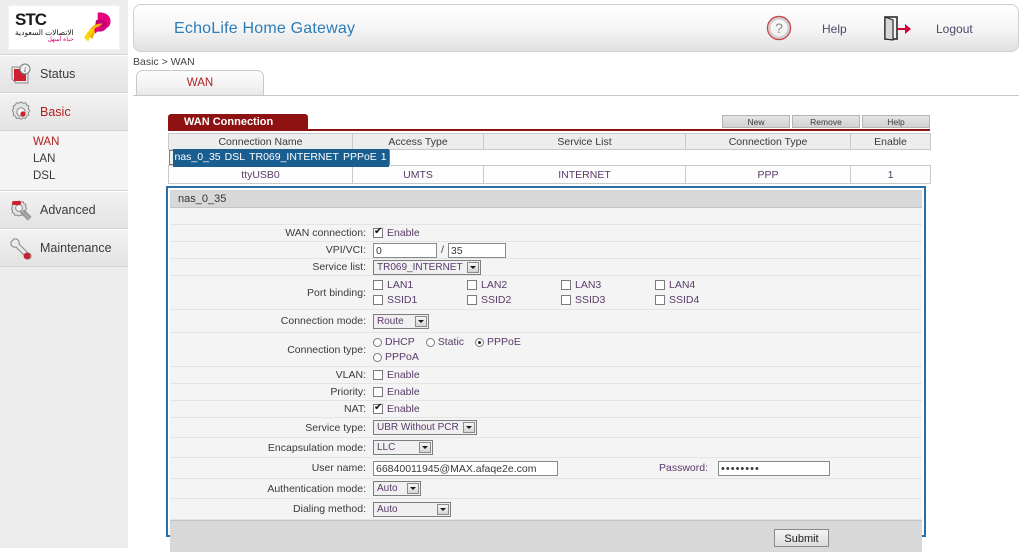 The image size is (1023, 552). What do you see at coordinates (684, 300) in the screenshot?
I see `label-ssid4: SSID4` at bounding box center [684, 300].